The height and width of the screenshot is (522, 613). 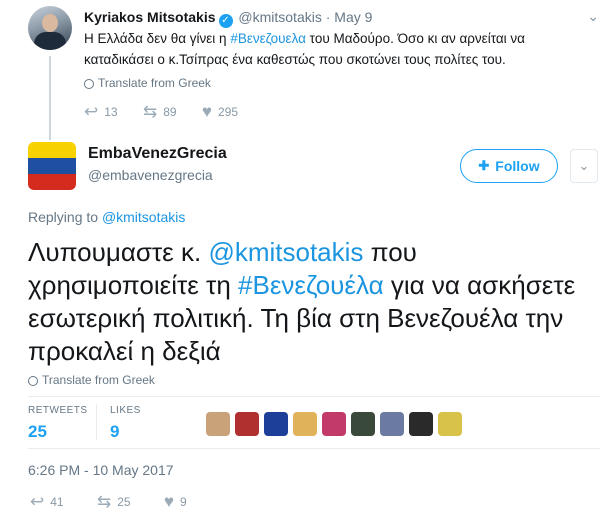 What do you see at coordinates (150, 17) in the screenshot?
I see `parent-display-name: Kyriakos Mitsotakis` at bounding box center [150, 17].